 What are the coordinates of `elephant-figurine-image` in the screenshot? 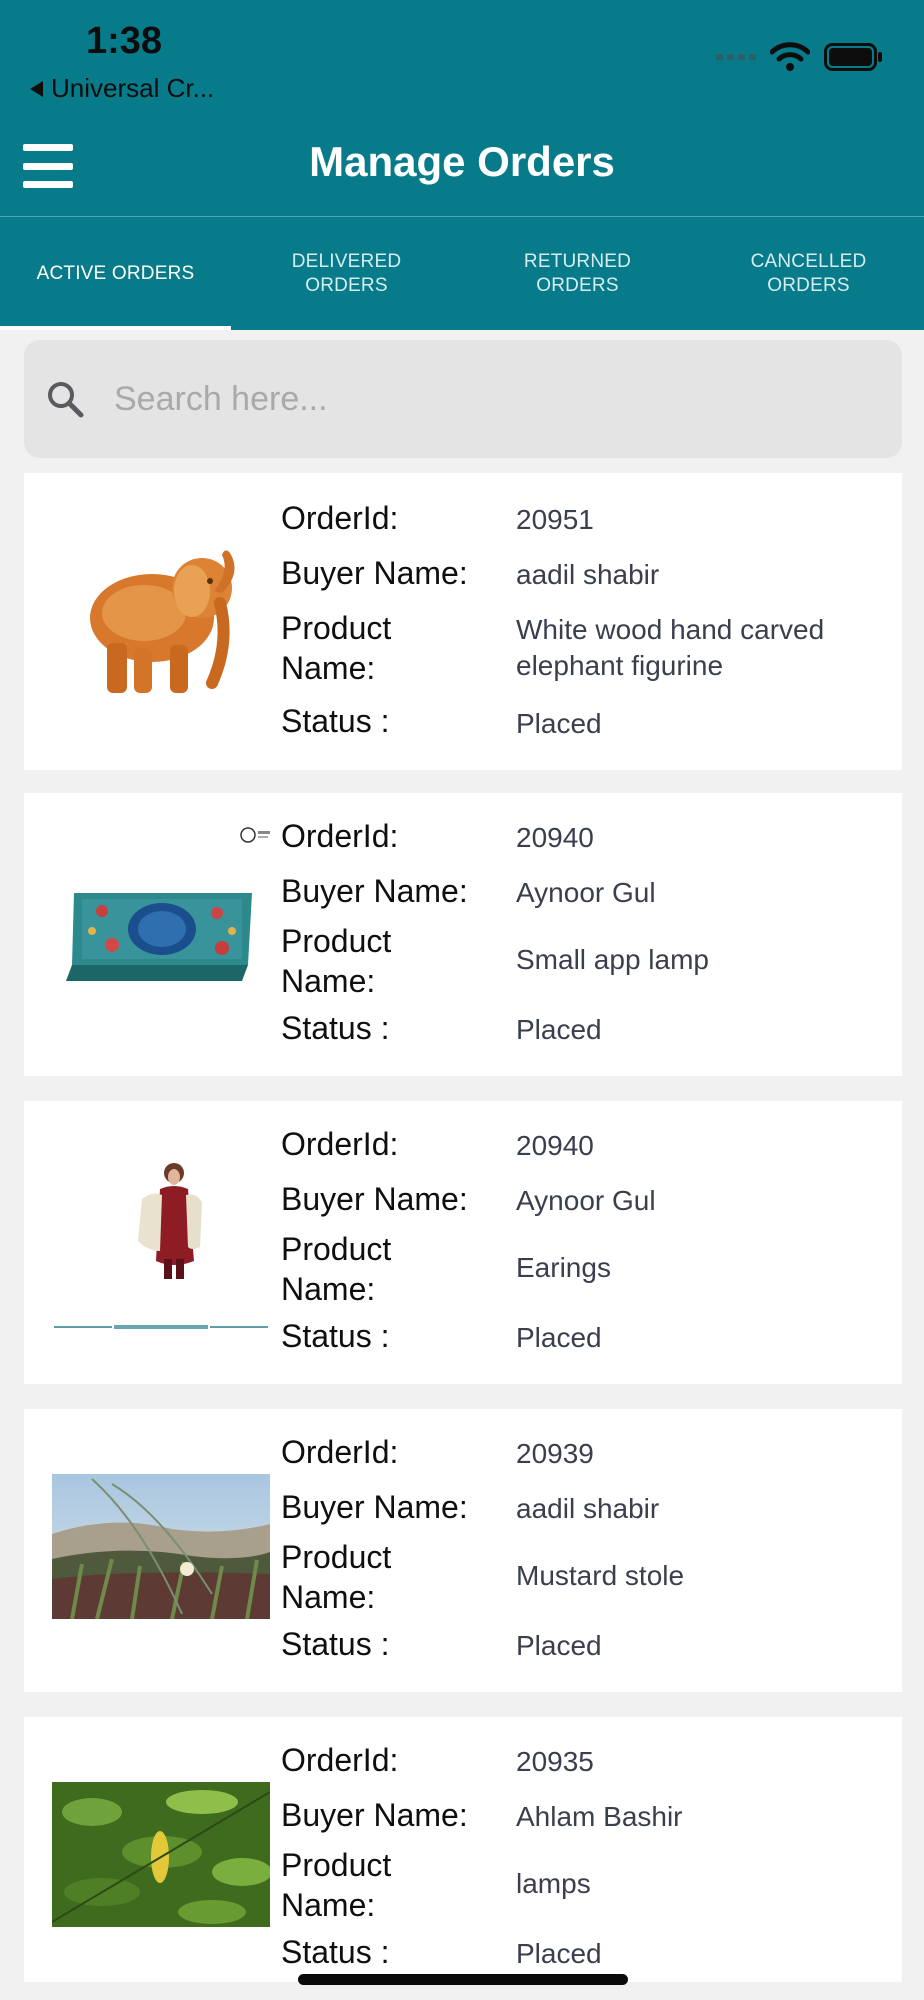 It's located at (162, 621).